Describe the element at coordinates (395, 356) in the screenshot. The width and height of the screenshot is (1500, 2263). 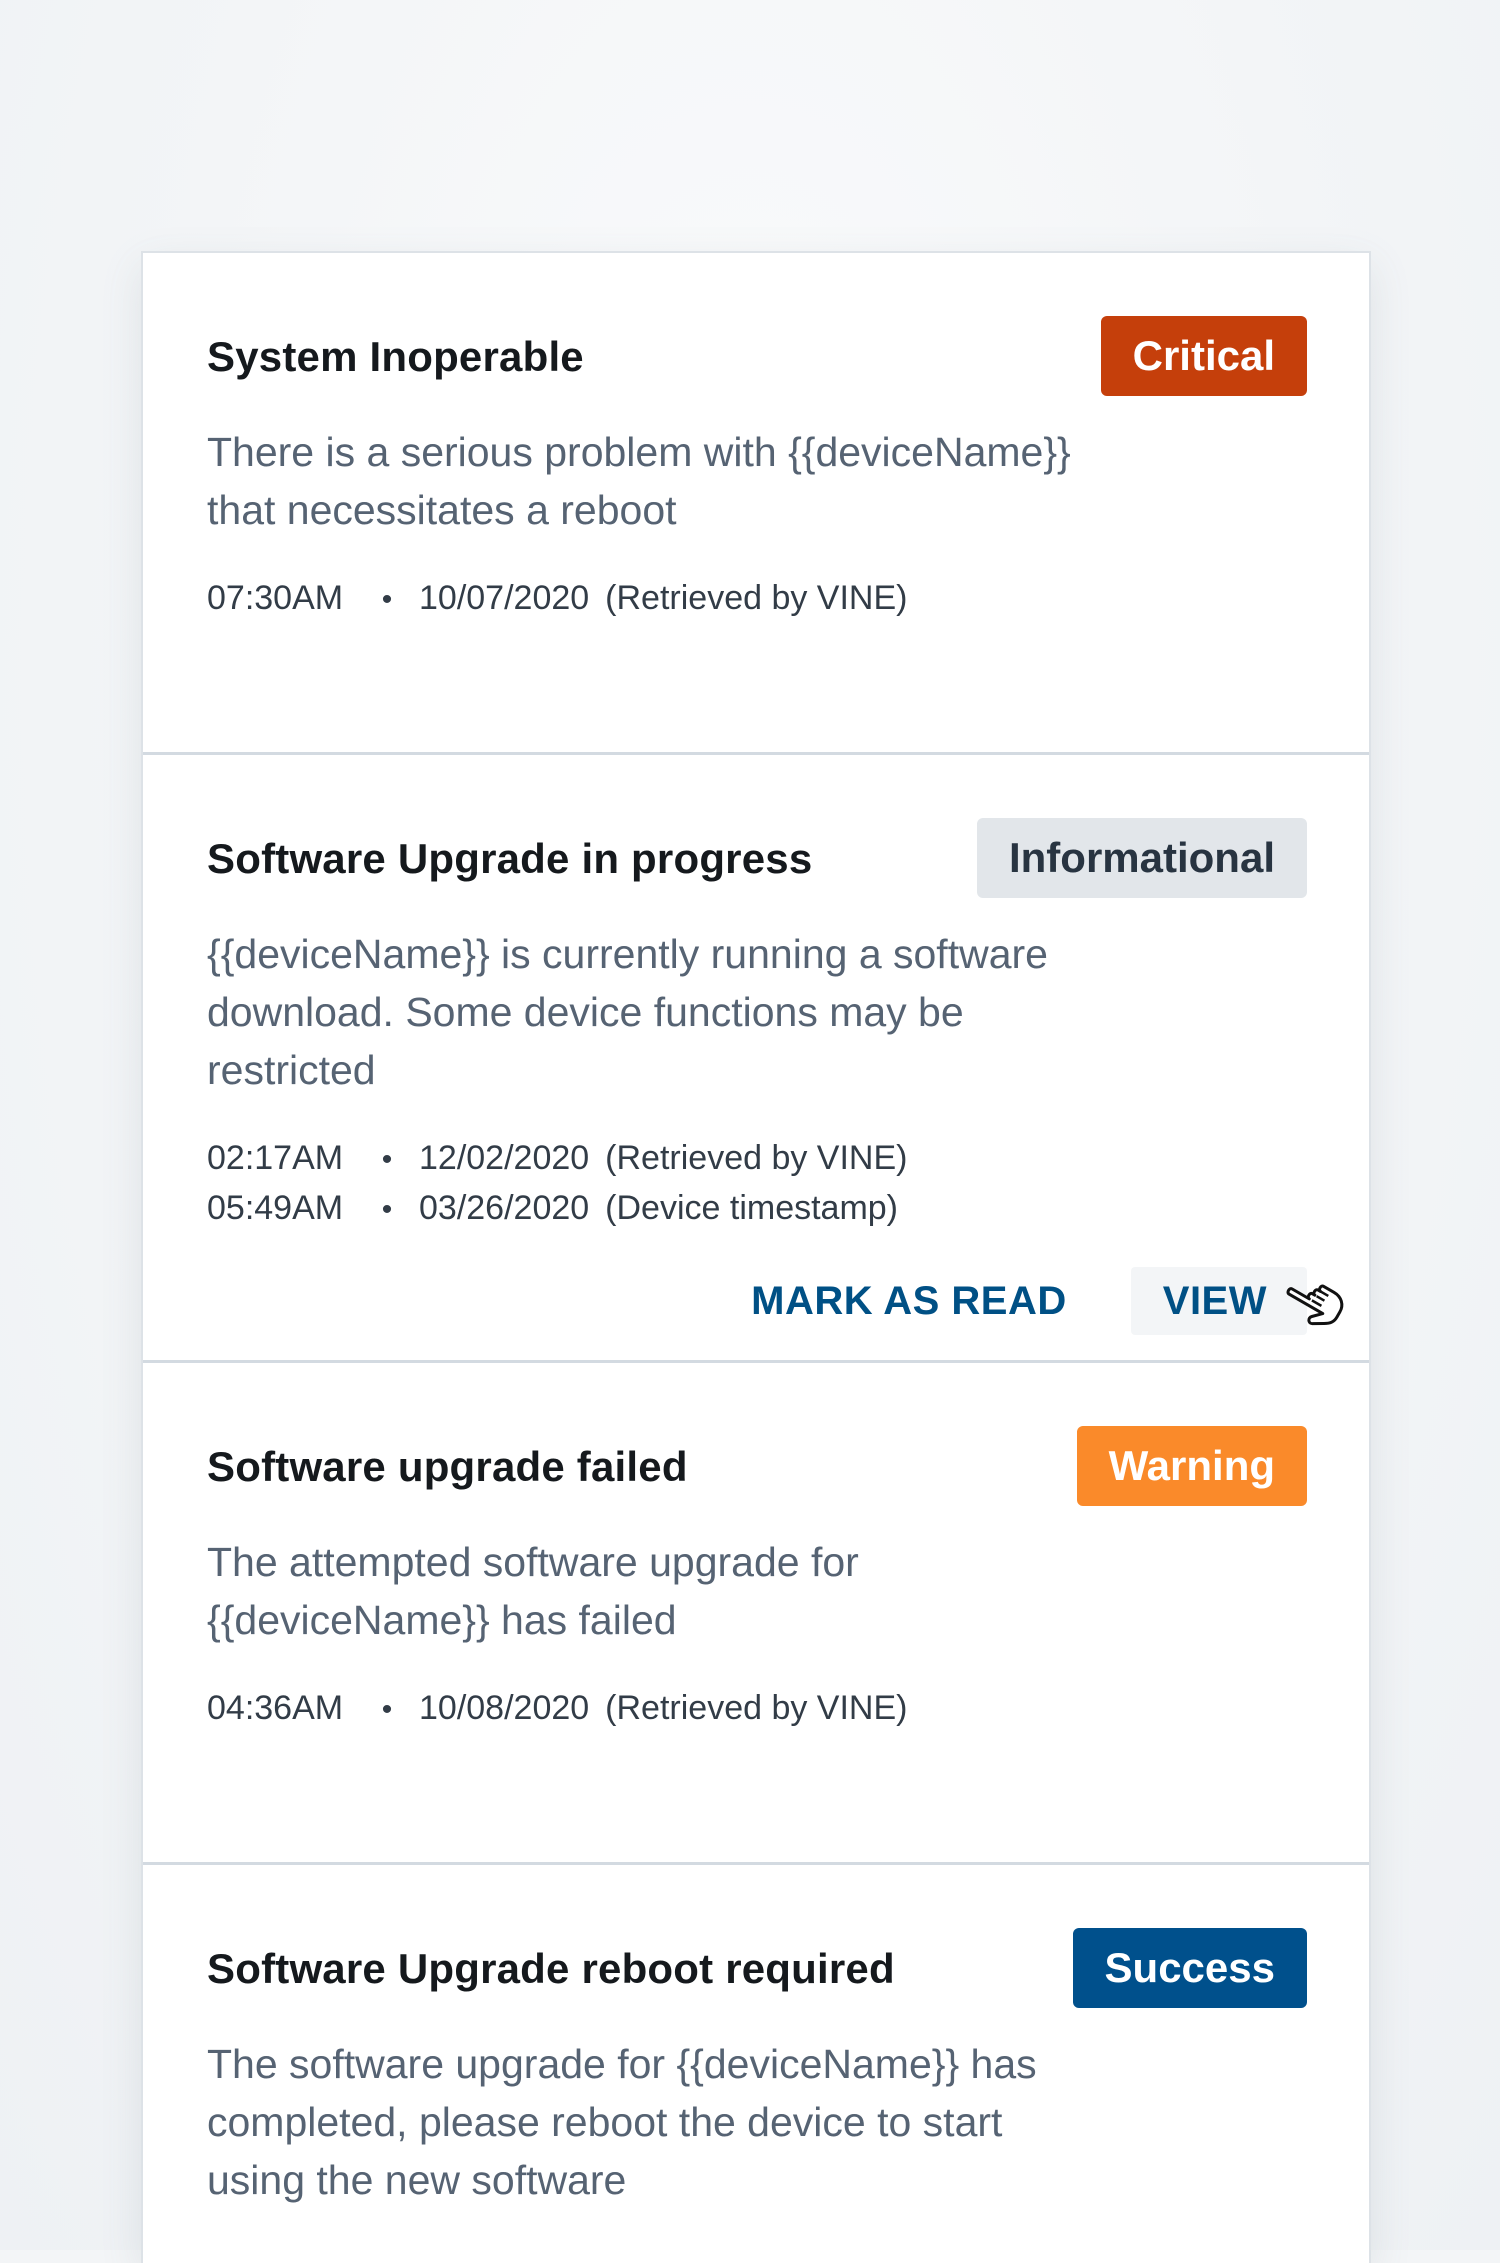
I see `notification-title: System Inoperable` at that location.